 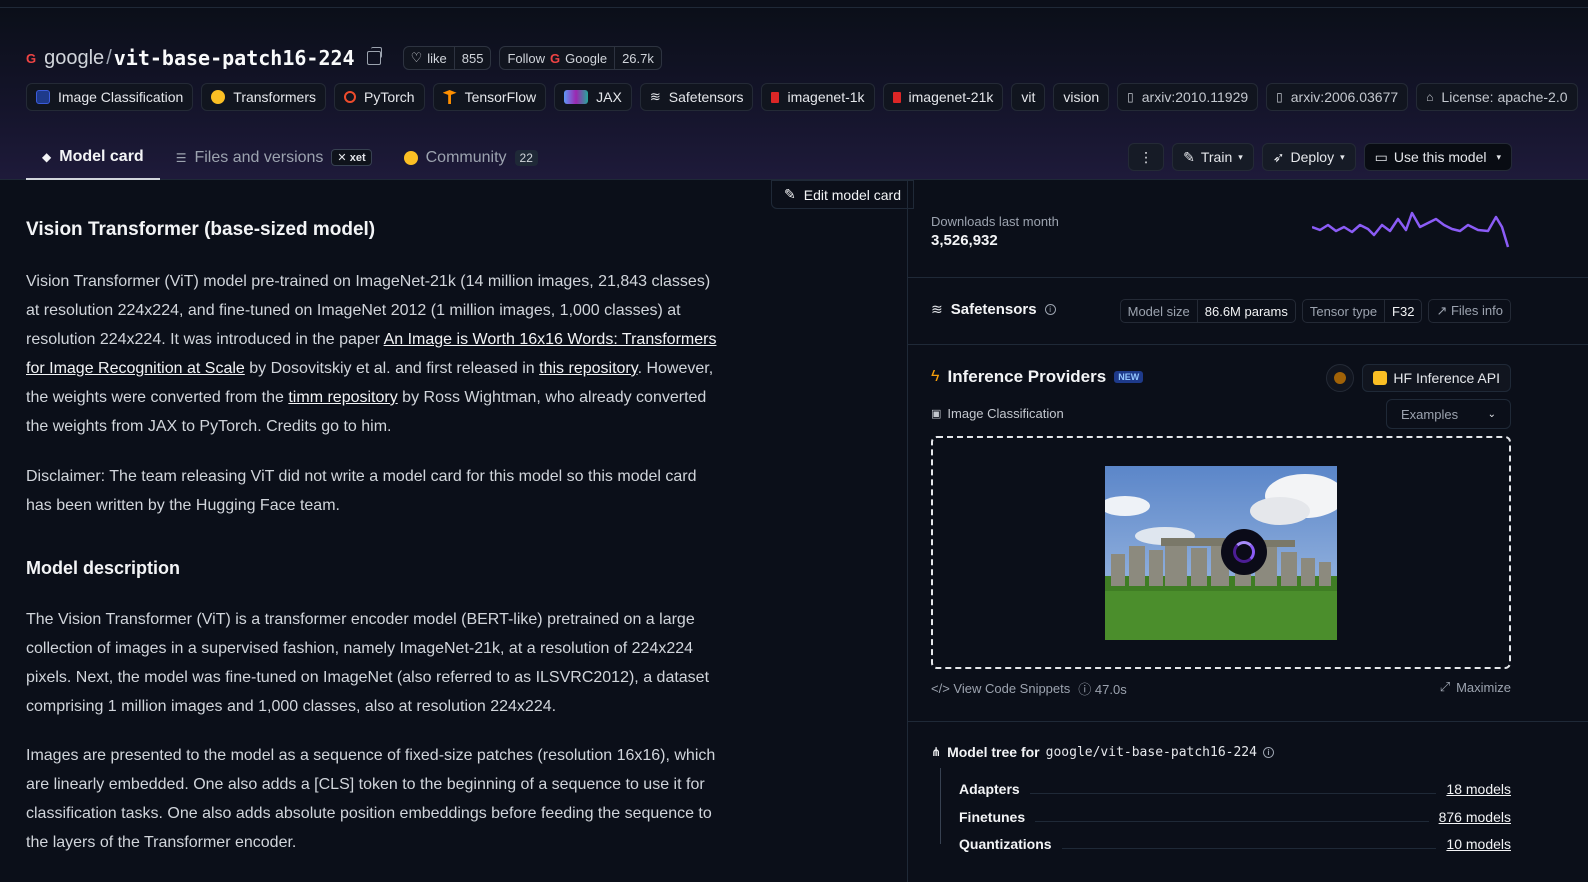 What do you see at coordinates (234, 58) in the screenshot?
I see `repo-name: vit-base-patch16-224` at bounding box center [234, 58].